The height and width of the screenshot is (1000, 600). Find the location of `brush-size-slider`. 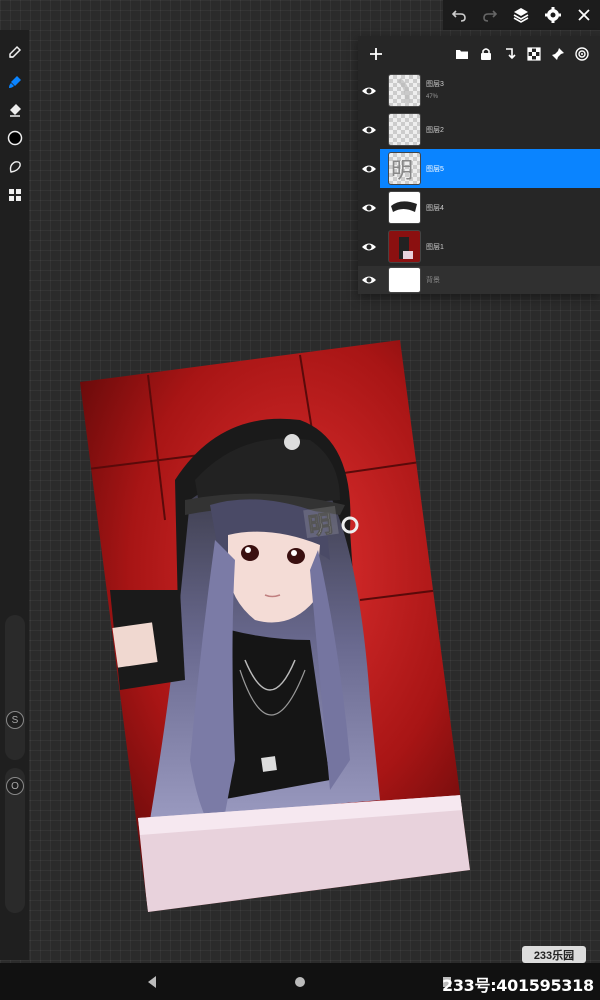

brush-size-slider is located at coordinates (15, 687).